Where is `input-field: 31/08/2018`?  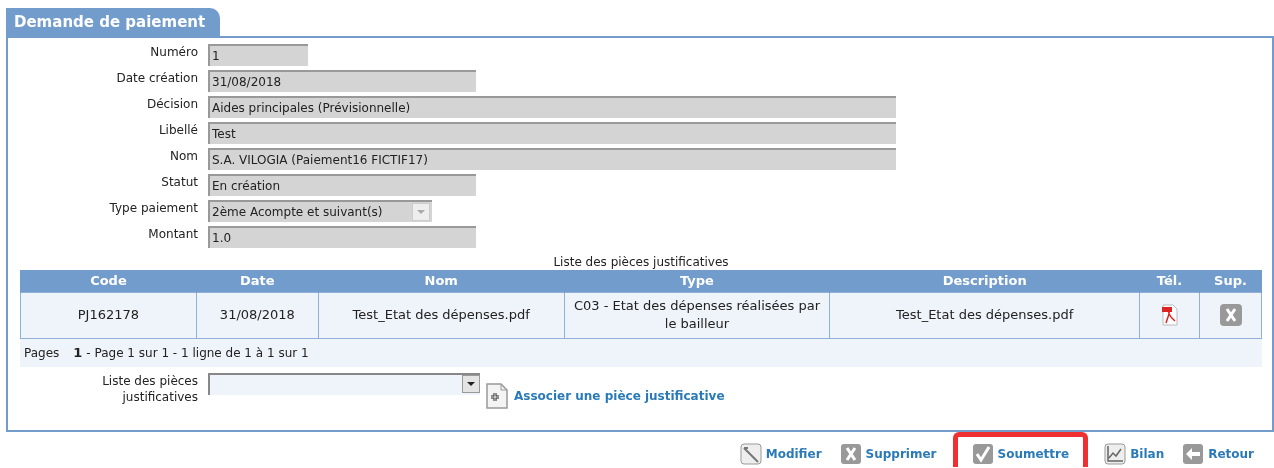 input-field: 31/08/2018 is located at coordinates (342, 81).